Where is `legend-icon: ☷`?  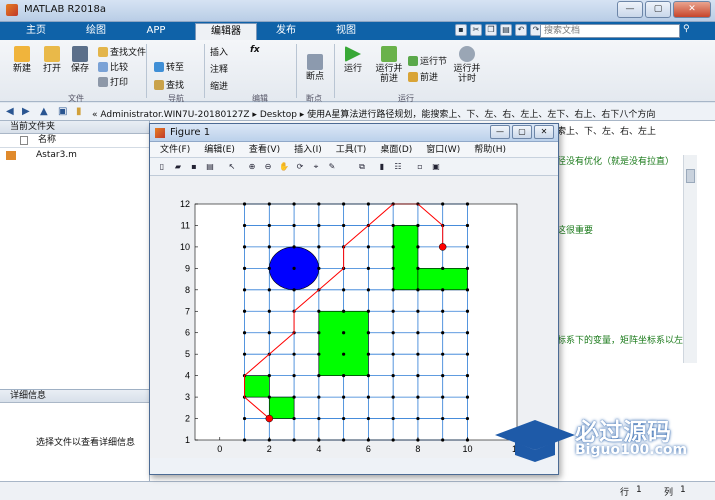
legend-icon: ☷ is located at coordinates (398, 167).